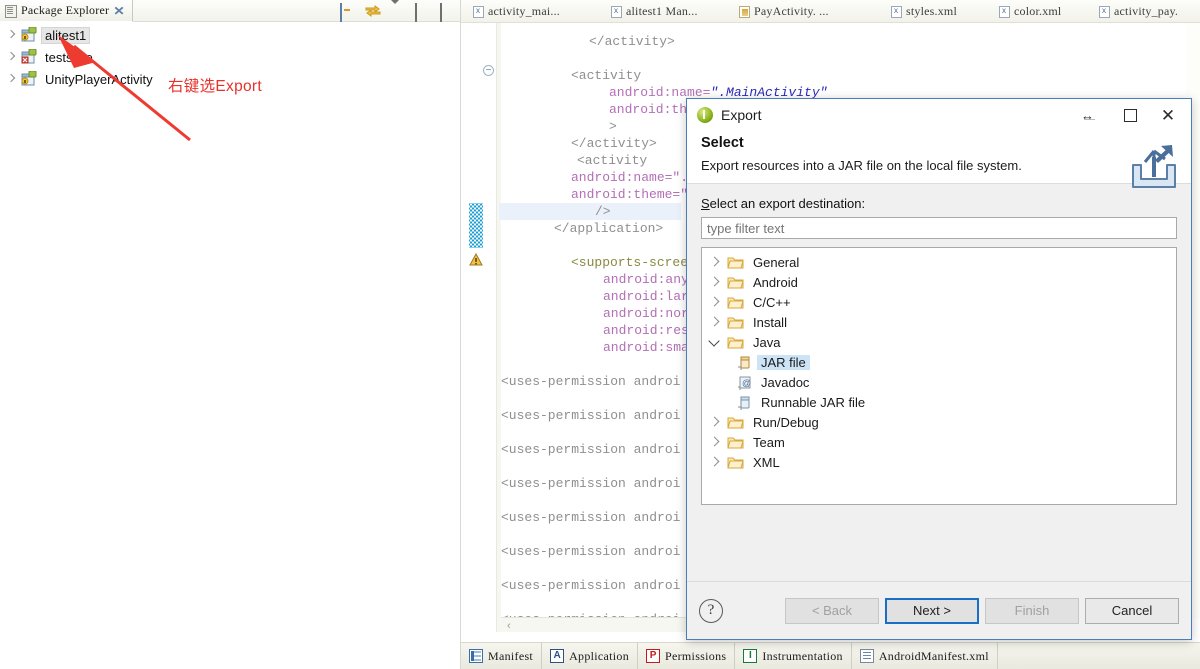 The width and height of the screenshot is (1200, 669). I want to click on tree-item-teststyle: teststyle, so click(230, 57).